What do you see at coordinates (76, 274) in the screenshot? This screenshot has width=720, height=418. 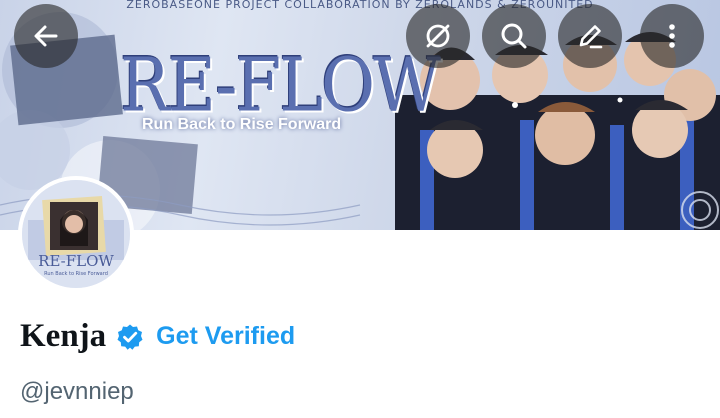 I see `avatar-logo-subtext: Run Back to Rise Forward` at bounding box center [76, 274].